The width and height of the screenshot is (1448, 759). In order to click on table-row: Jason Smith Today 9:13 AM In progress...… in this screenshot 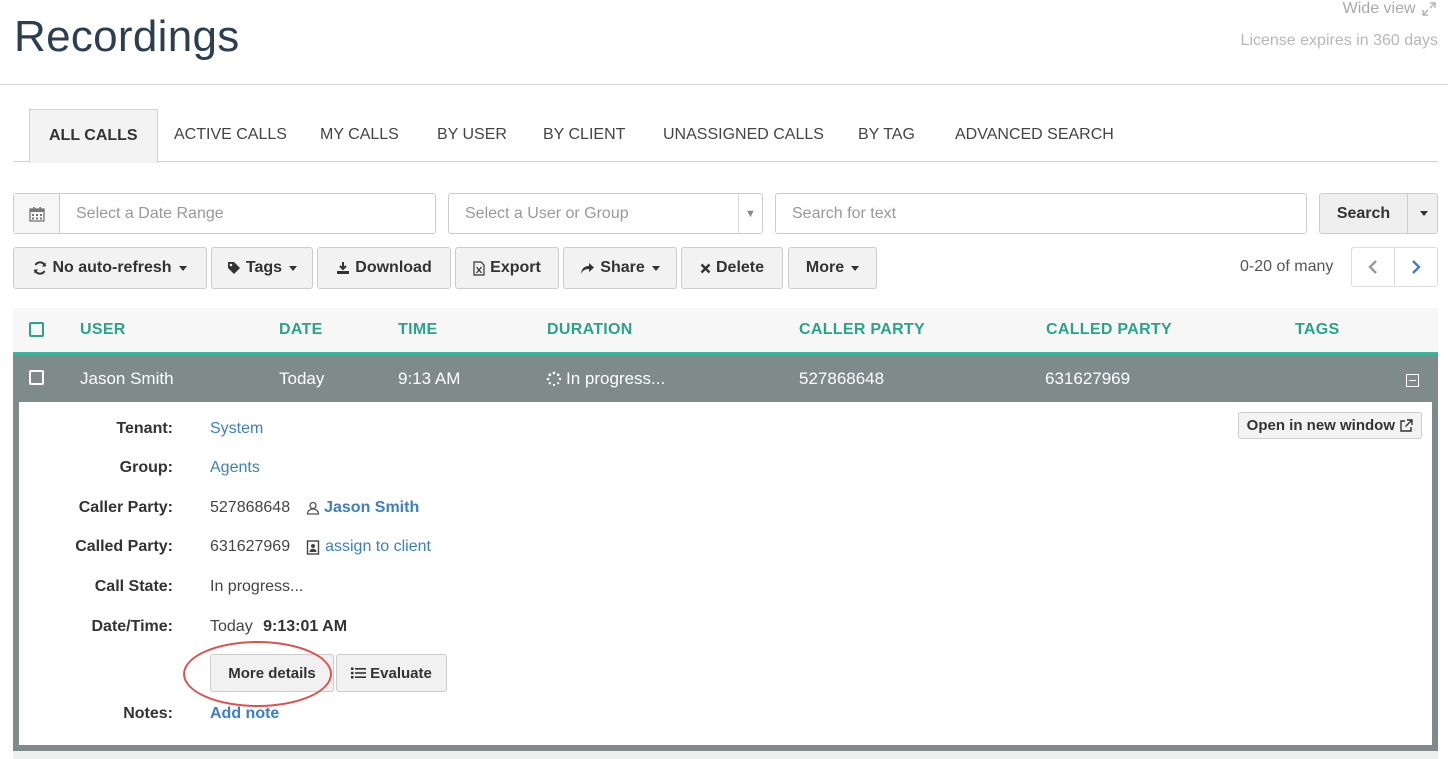, I will do `click(725, 378)`.